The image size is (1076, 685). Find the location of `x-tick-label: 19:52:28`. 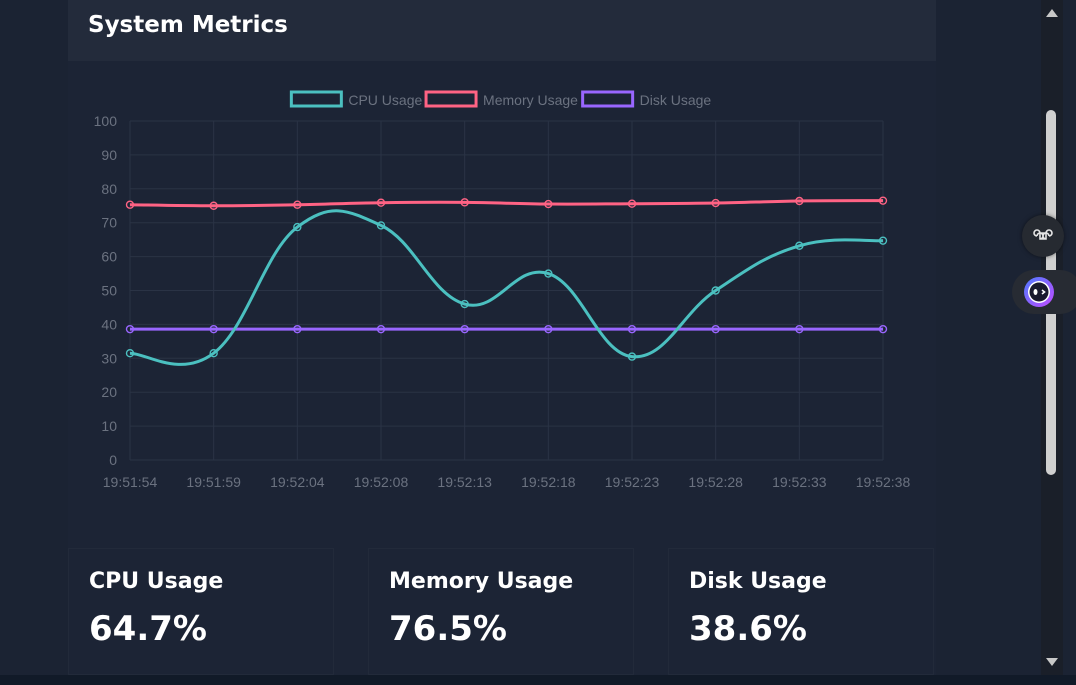

x-tick-label: 19:52:28 is located at coordinates (715, 482).